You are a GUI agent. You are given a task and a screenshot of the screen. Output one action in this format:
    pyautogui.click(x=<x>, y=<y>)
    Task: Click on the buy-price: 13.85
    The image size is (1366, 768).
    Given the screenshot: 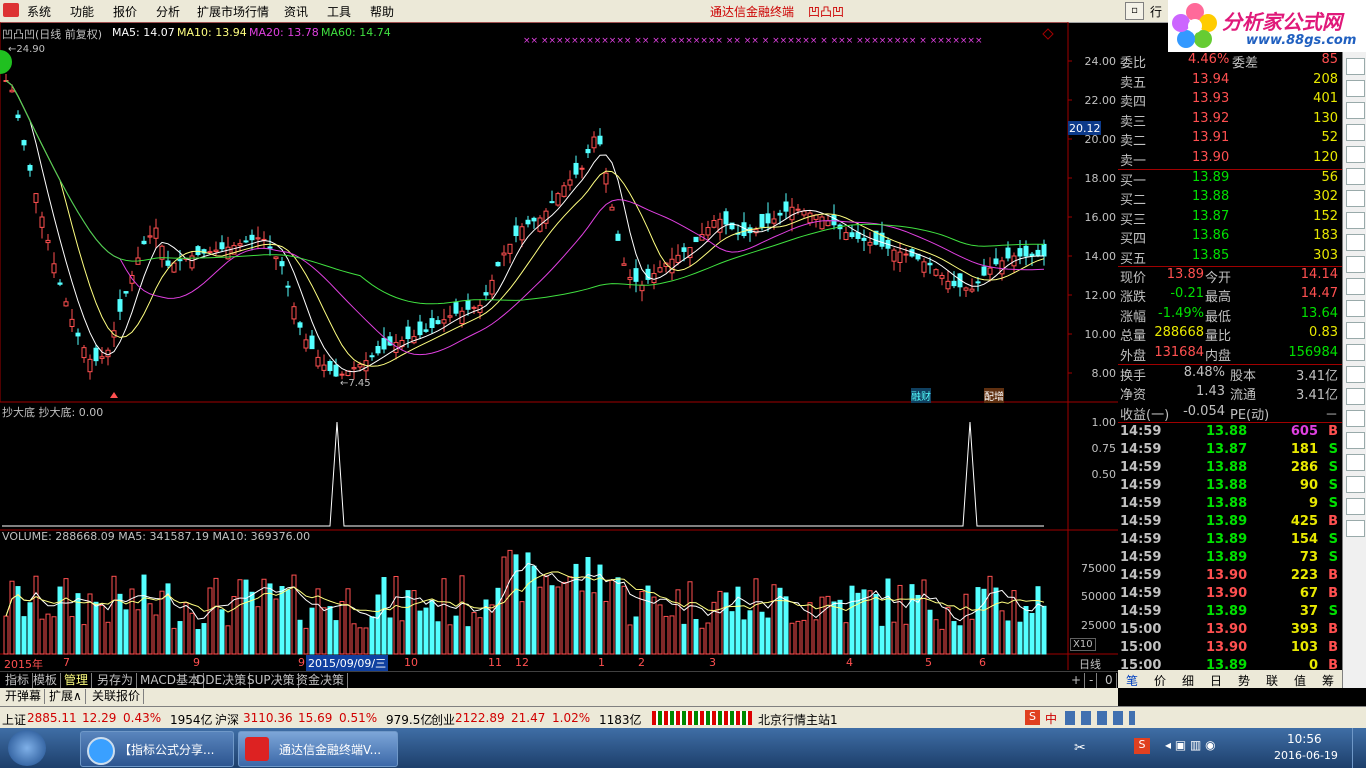 What is the action you would take?
    pyautogui.click(x=1211, y=255)
    